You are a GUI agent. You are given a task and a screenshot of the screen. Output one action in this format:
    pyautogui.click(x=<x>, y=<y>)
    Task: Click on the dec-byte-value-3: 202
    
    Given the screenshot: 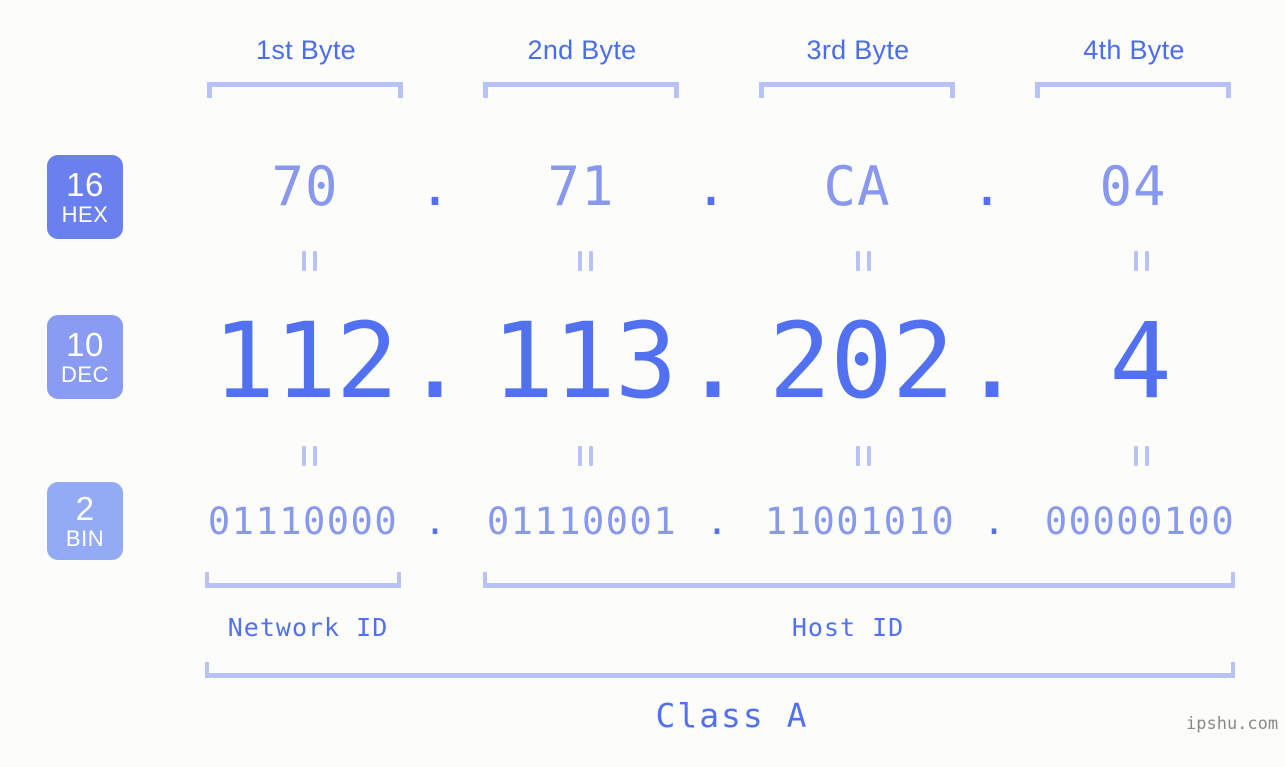 What is the action you would take?
    pyautogui.click(x=861, y=361)
    